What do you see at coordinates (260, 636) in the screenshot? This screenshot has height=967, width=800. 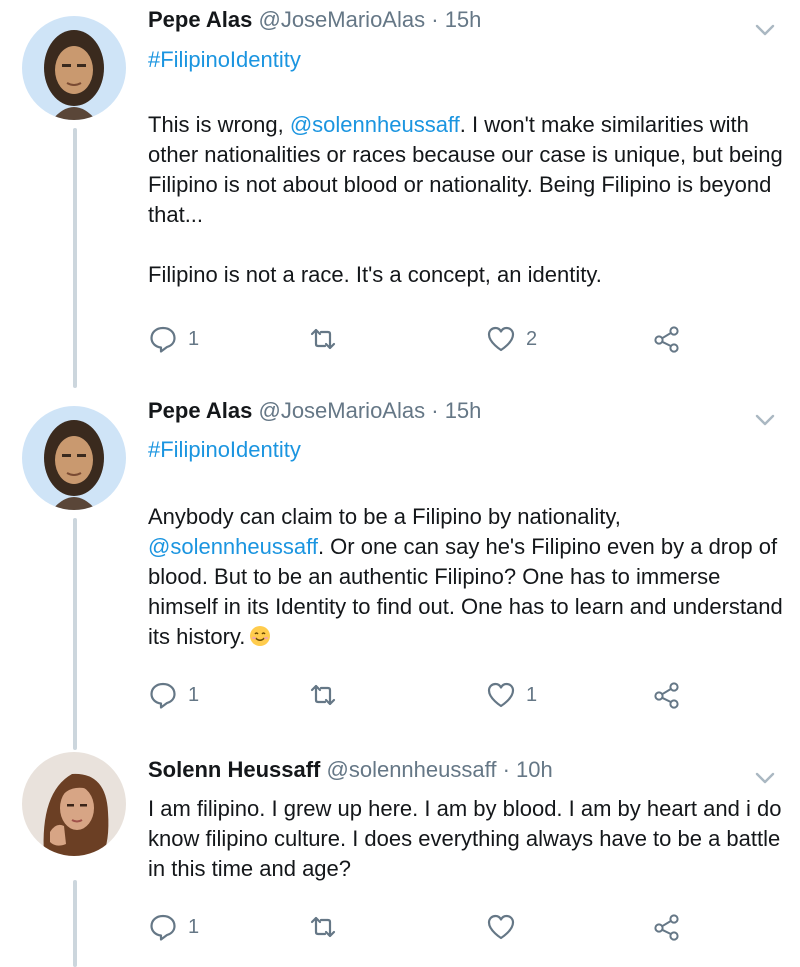 I see `smiling-face-emoji` at bounding box center [260, 636].